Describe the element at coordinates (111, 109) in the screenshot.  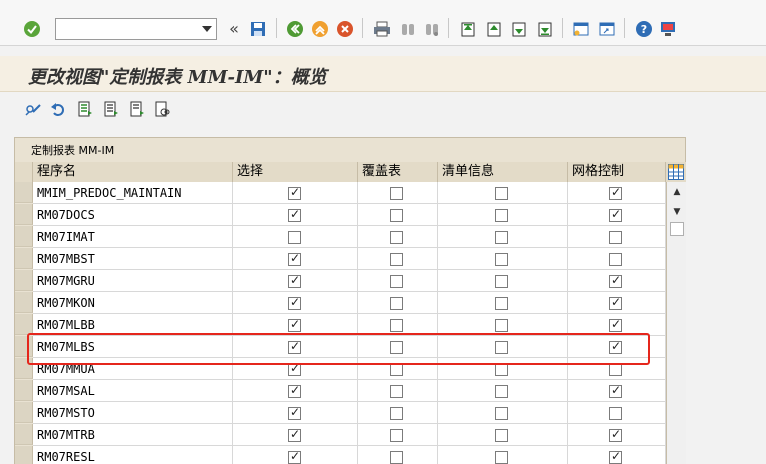
I see `deselect-all-icon` at that location.